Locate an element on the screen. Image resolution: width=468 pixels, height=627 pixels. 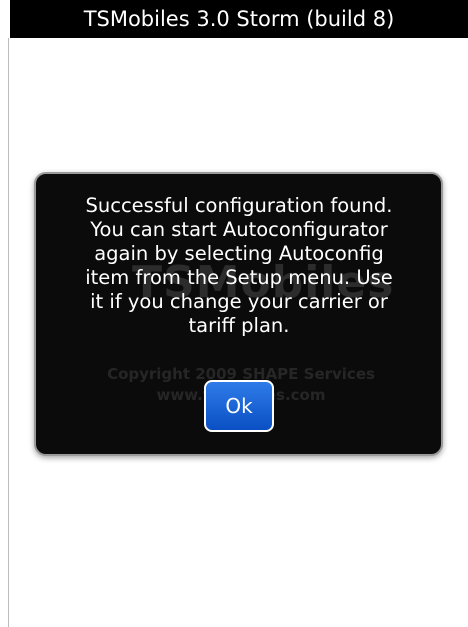
screen-left-border is located at coordinates (8, 332).